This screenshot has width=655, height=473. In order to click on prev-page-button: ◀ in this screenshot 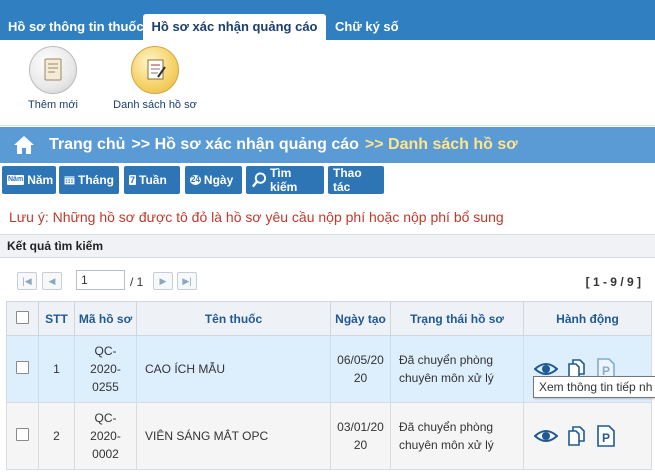, I will do `click(52, 281)`.